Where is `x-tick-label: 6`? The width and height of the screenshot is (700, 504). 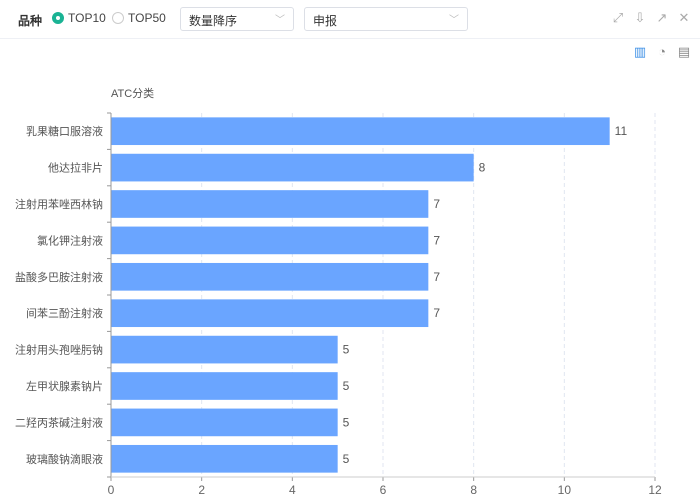 x-tick-label: 6 is located at coordinates (383, 490).